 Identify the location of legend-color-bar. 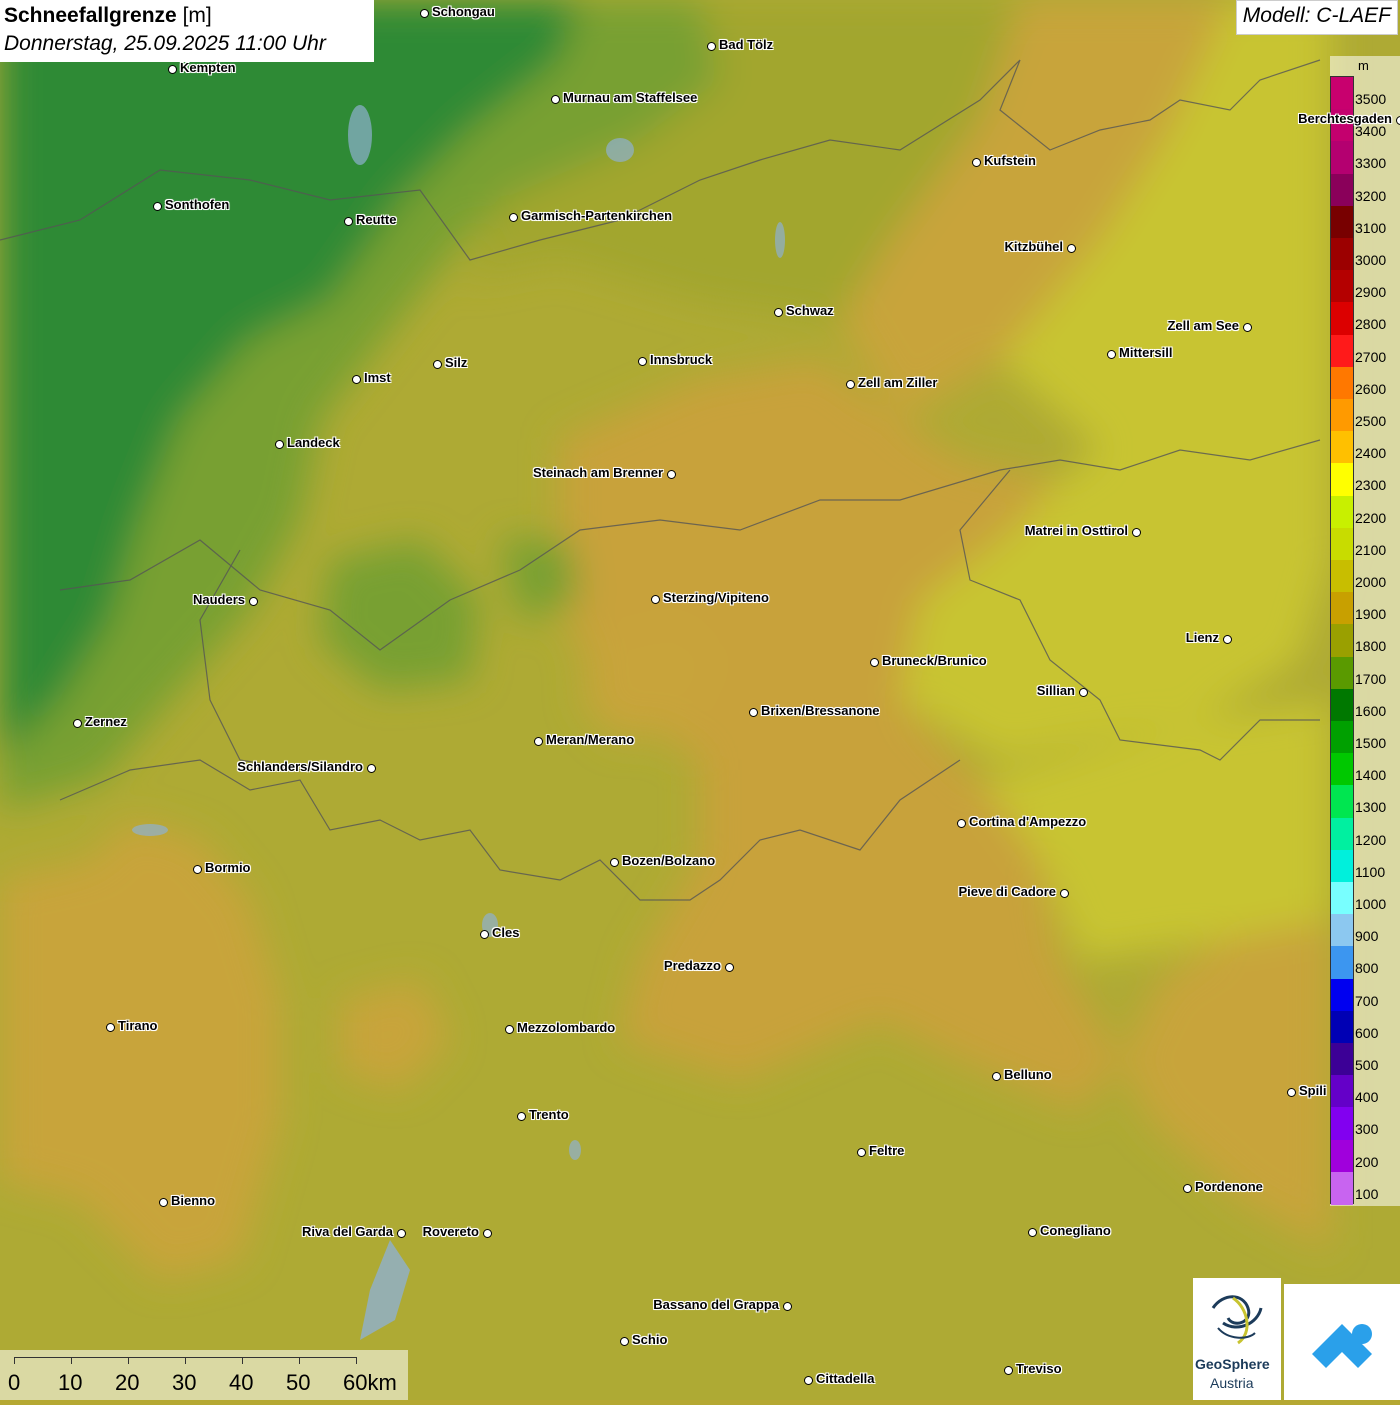
(1342, 640).